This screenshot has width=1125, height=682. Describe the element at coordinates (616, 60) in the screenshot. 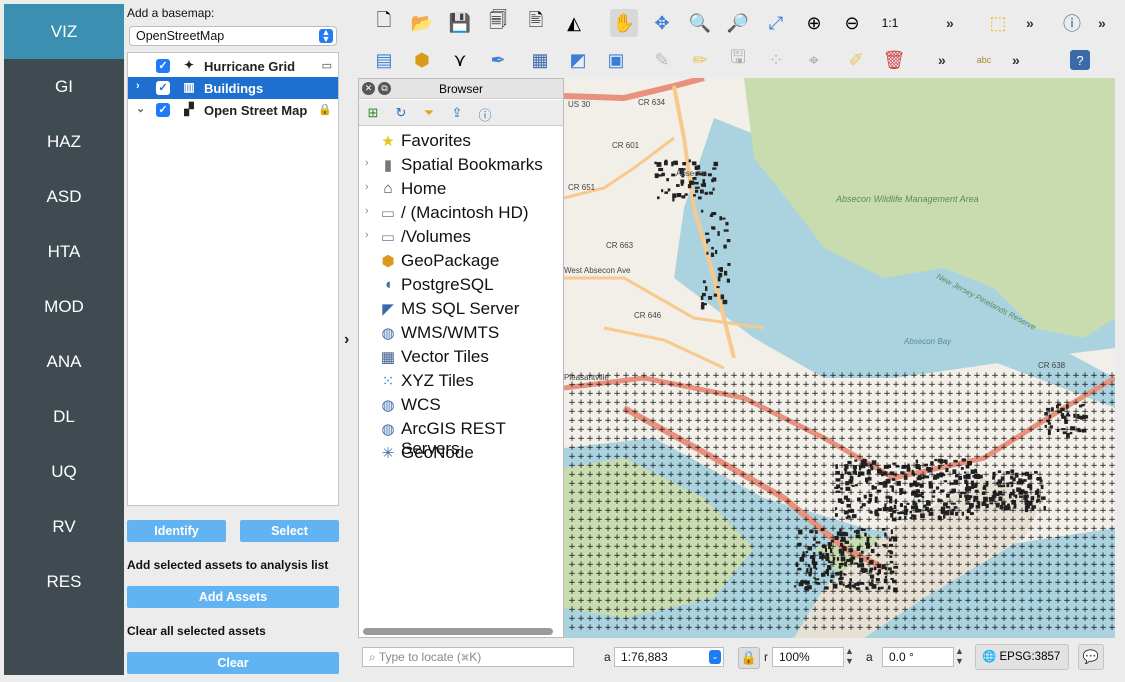

I see `new-layer-icon: ▣` at that location.